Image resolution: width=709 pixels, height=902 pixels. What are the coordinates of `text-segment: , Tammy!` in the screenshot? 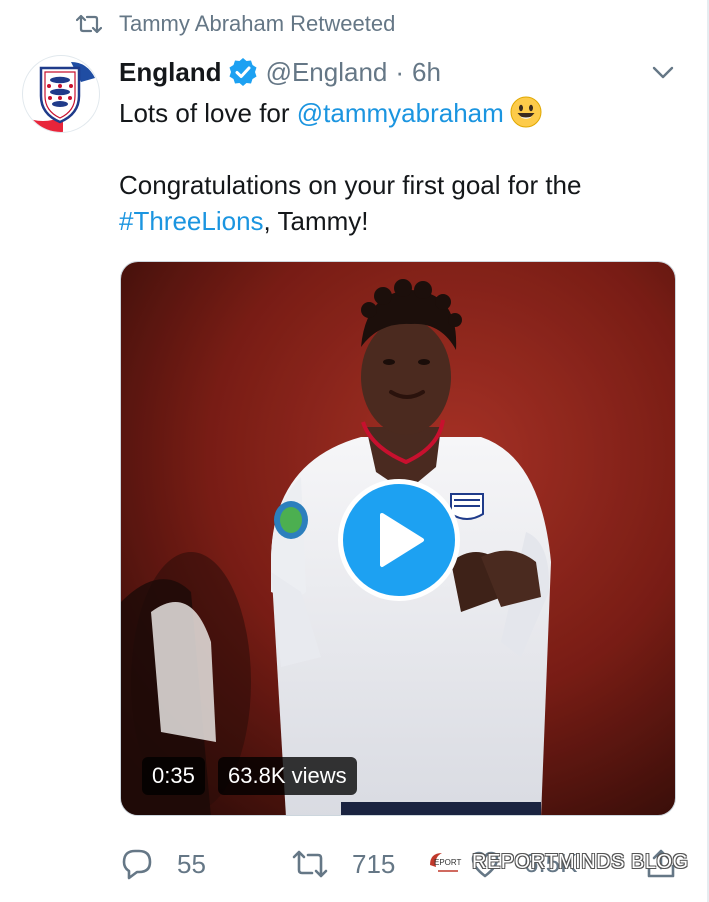 It's located at (316, 221).